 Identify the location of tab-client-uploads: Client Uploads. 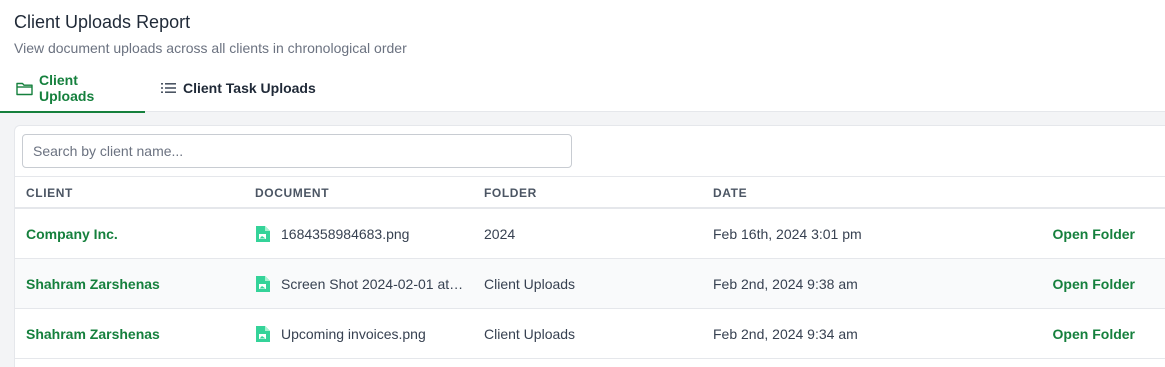
(72, 88).